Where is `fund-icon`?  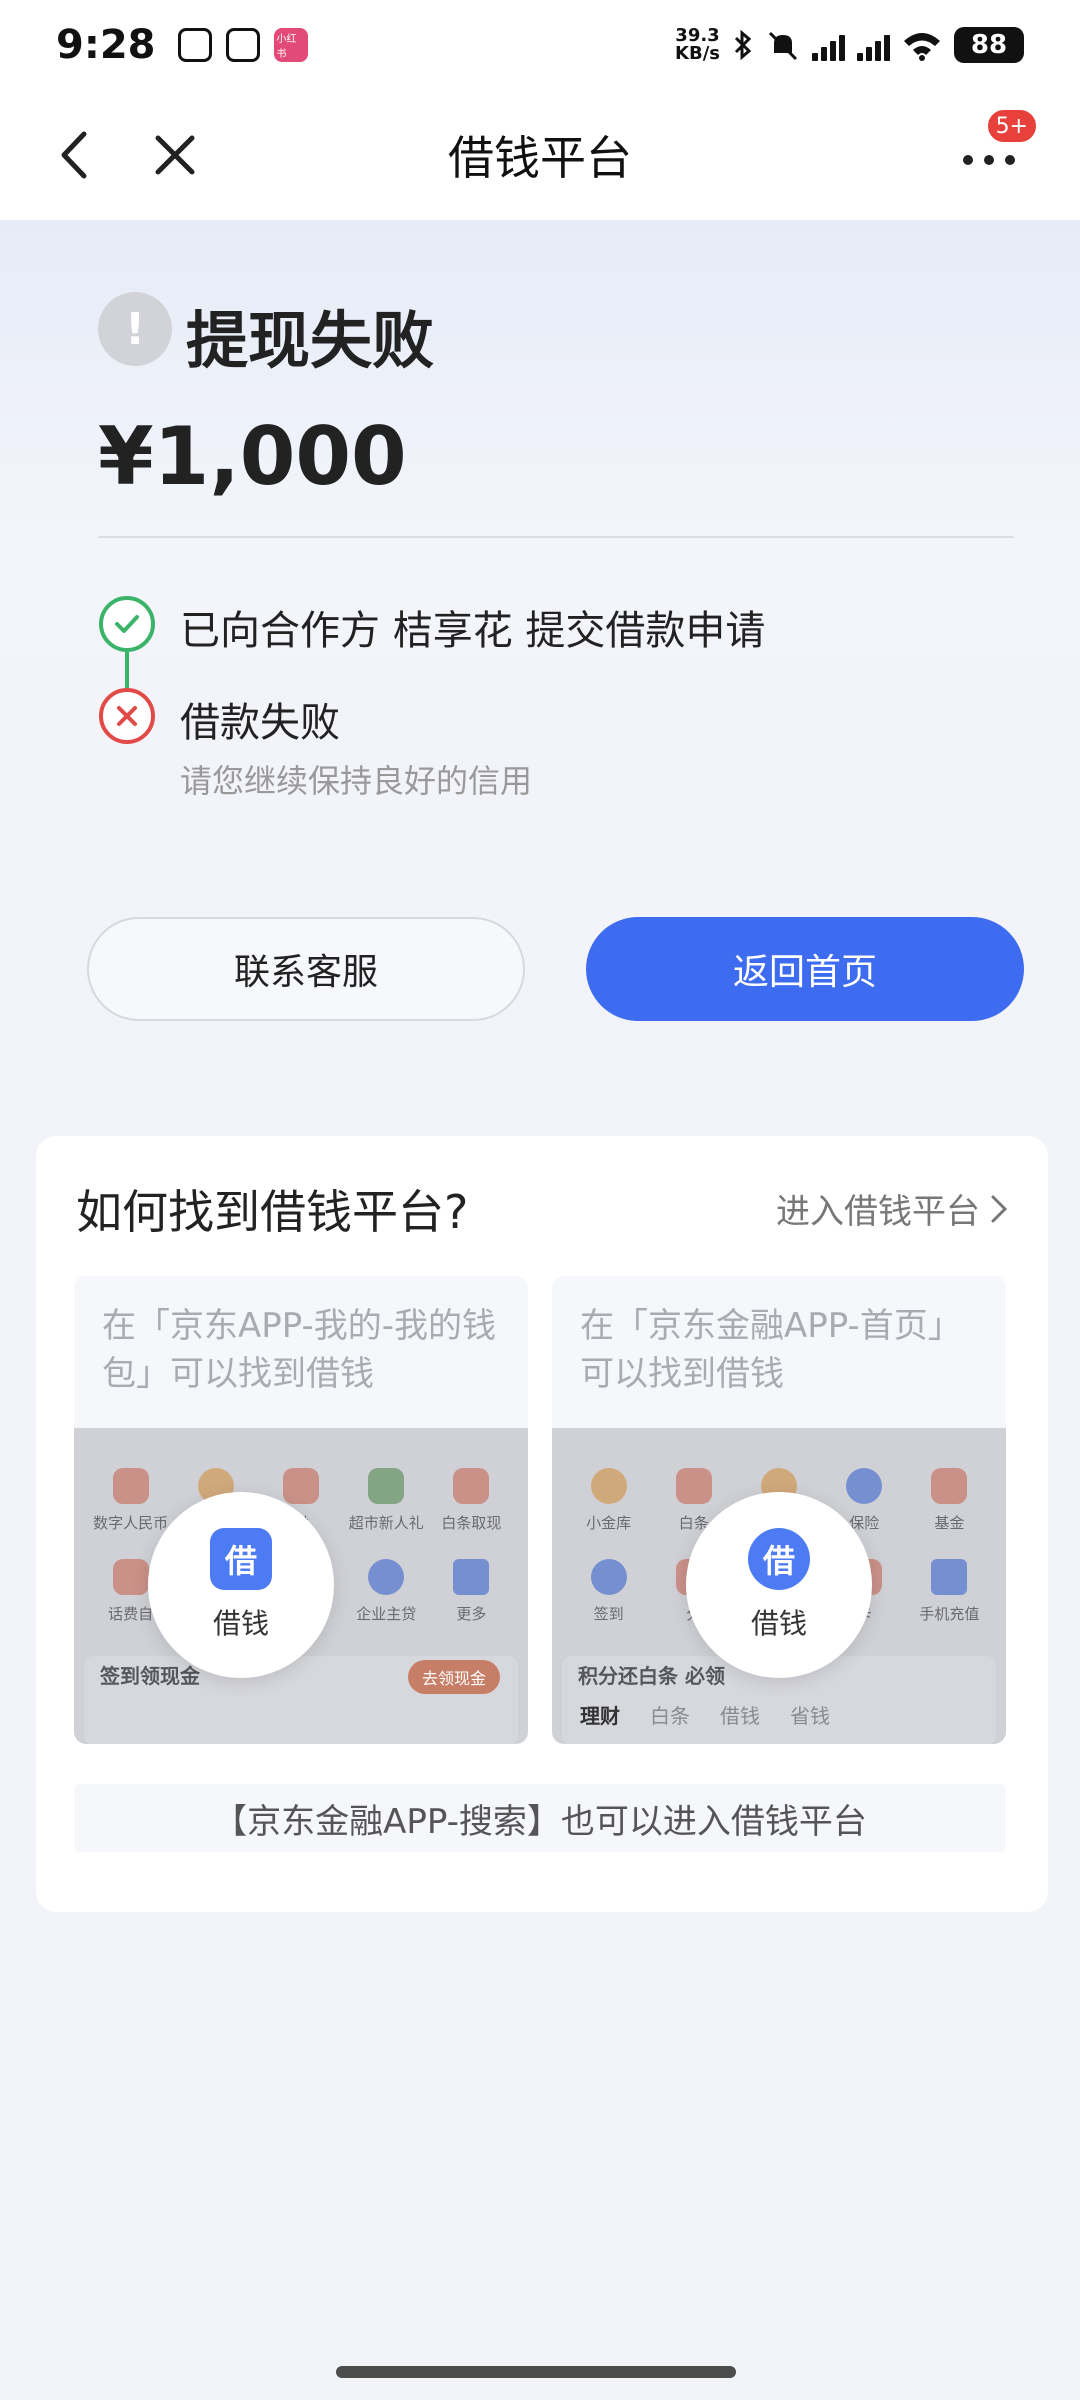
fund-icon is located at coordinates (949, 1486).